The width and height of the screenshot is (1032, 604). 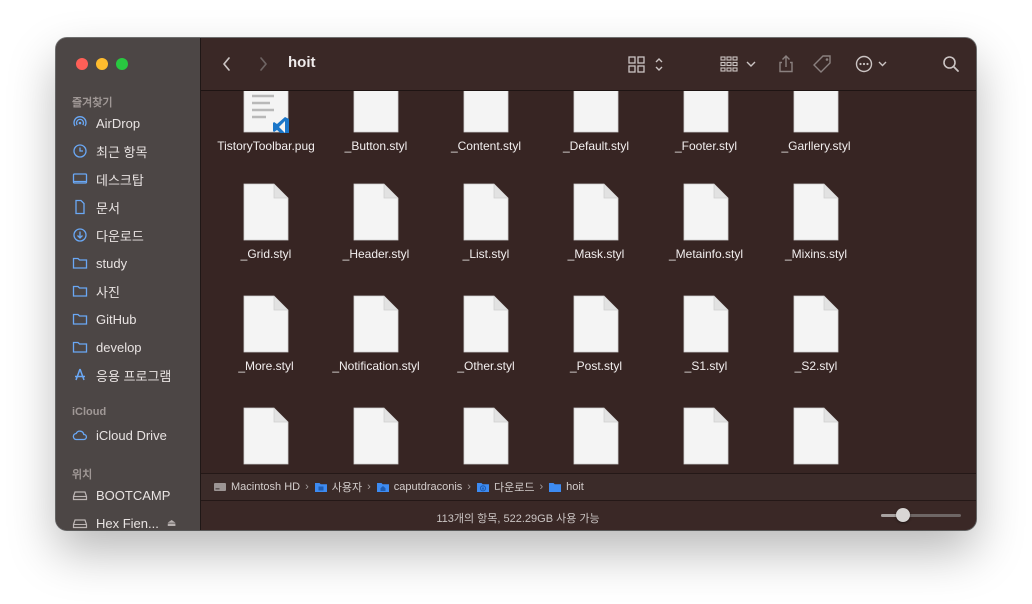 I want to click on eject-icon: ⏏, so click(x=171, y=523).